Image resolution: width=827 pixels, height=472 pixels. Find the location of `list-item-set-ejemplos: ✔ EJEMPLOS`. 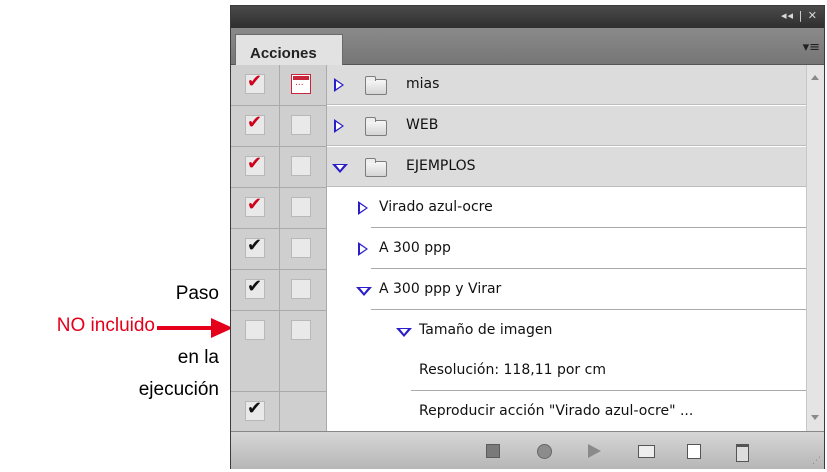

list-item-set-ejemplos: ✔ EJEMPLOS is located at coordinates (519, 167).